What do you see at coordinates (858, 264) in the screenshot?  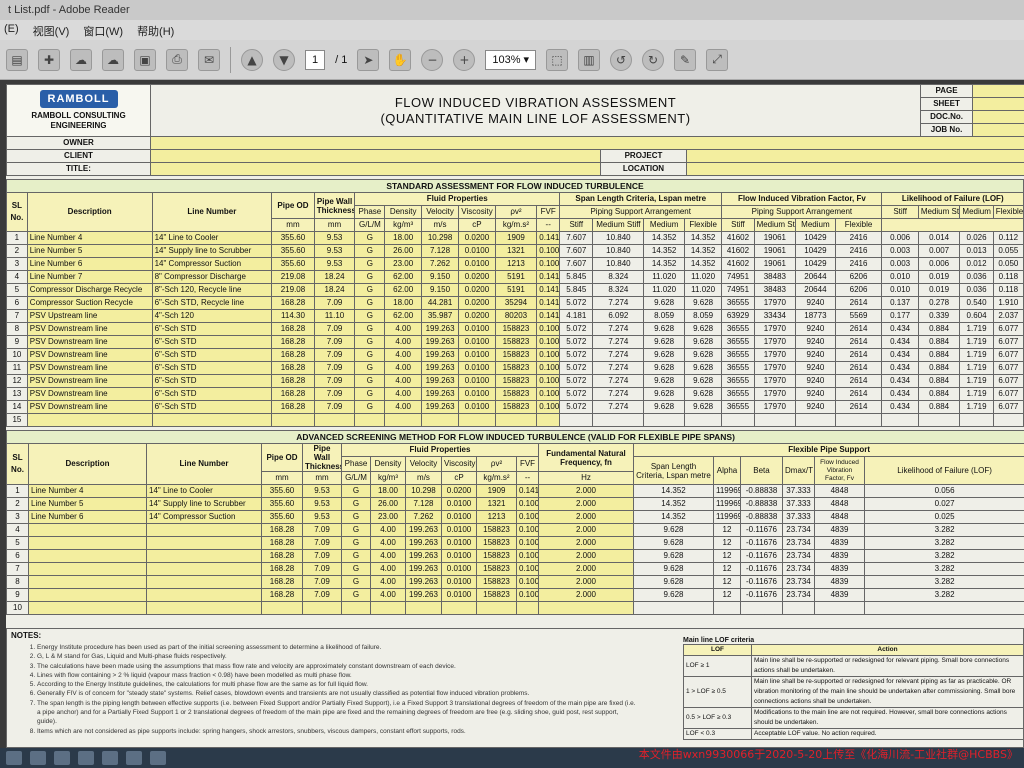 I see `cell-fv-flexible: 2416` at bounding box center [858, 264].